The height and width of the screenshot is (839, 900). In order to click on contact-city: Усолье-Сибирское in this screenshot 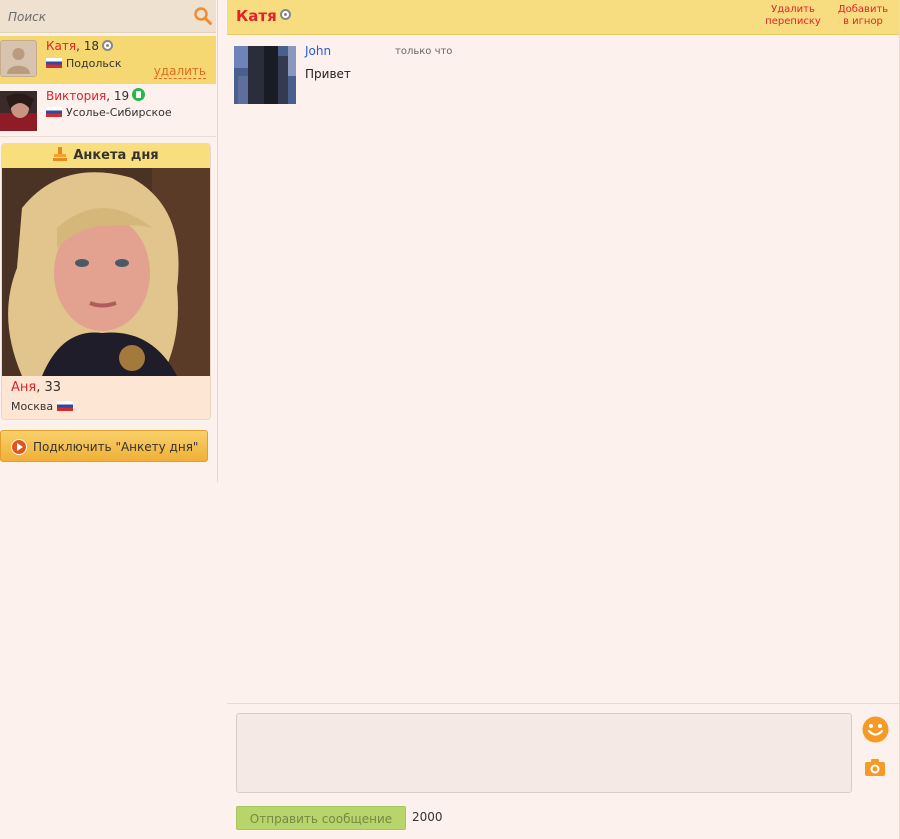, I will do `click(119, 112)`.